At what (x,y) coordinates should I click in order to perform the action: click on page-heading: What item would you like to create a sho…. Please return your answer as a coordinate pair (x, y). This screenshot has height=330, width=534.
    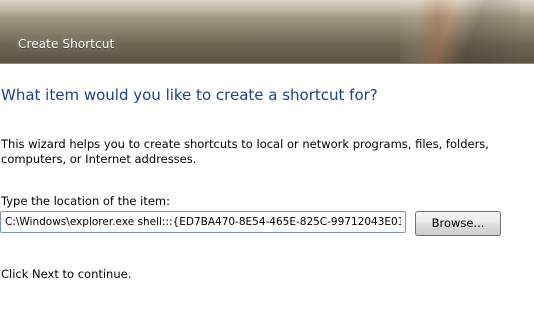
    Looking at the image, I should click on (189, 95).